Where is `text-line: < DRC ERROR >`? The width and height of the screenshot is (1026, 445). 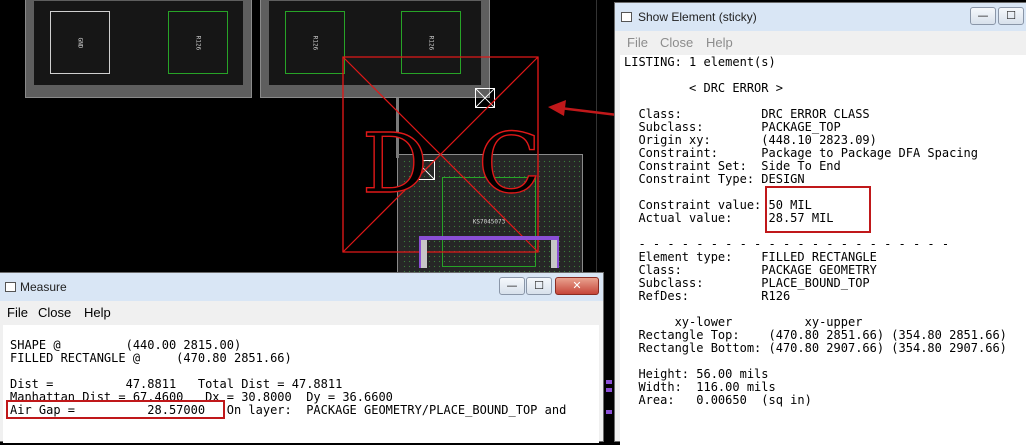
text-line: < DRC ERROR > is located at coordinates (703, 88).